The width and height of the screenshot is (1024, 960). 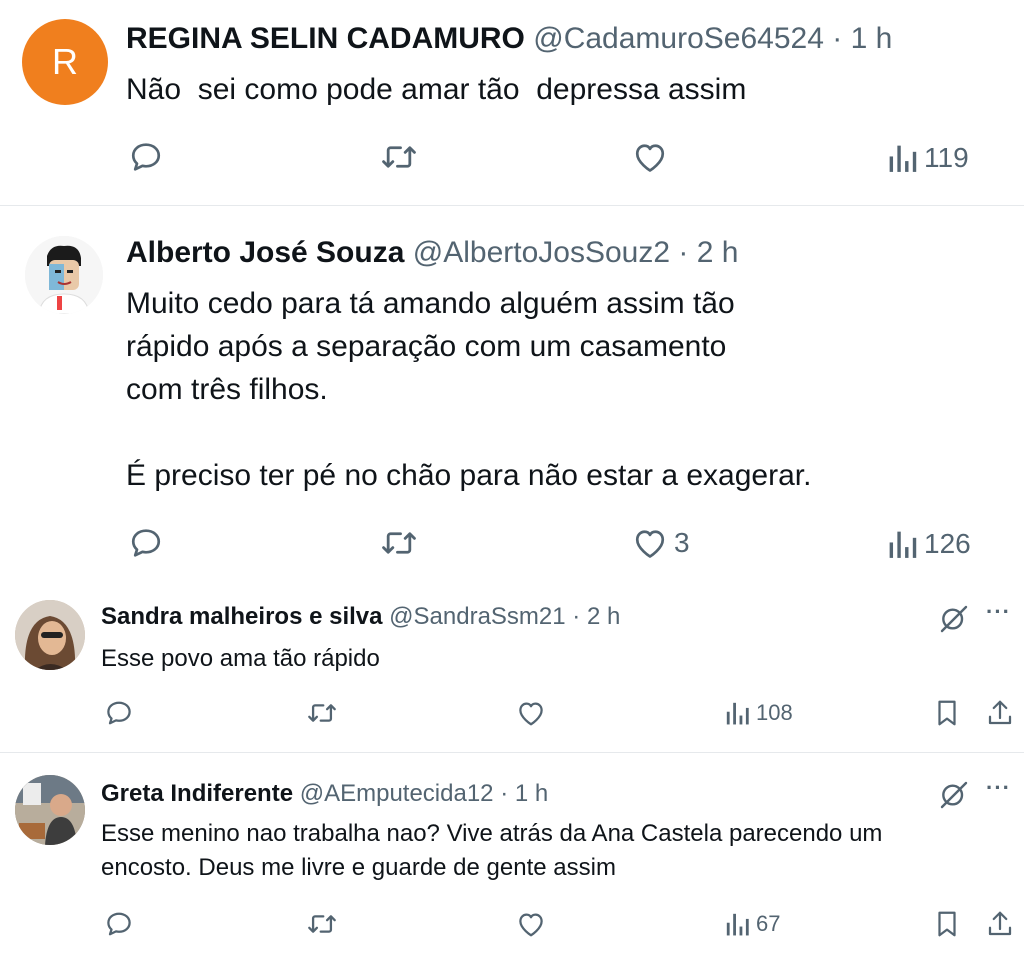 What do you see at coordinates (265, 252) in the screenshot?
I see `author-name: Alberto José Souza` at bounding box center [265, 252].